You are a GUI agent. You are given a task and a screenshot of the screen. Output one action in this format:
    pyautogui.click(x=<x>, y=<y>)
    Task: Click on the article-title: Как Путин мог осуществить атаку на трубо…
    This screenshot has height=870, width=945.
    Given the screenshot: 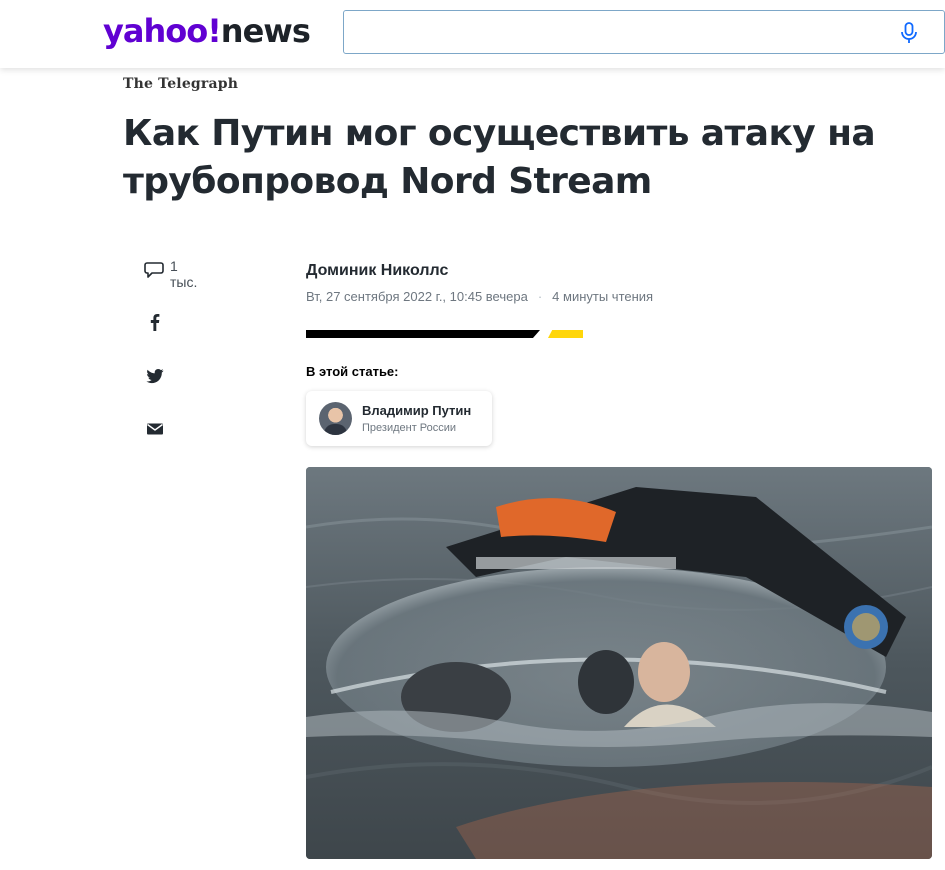 What is the action you would take?
    pyautogui.click(x=513, y=158)
    